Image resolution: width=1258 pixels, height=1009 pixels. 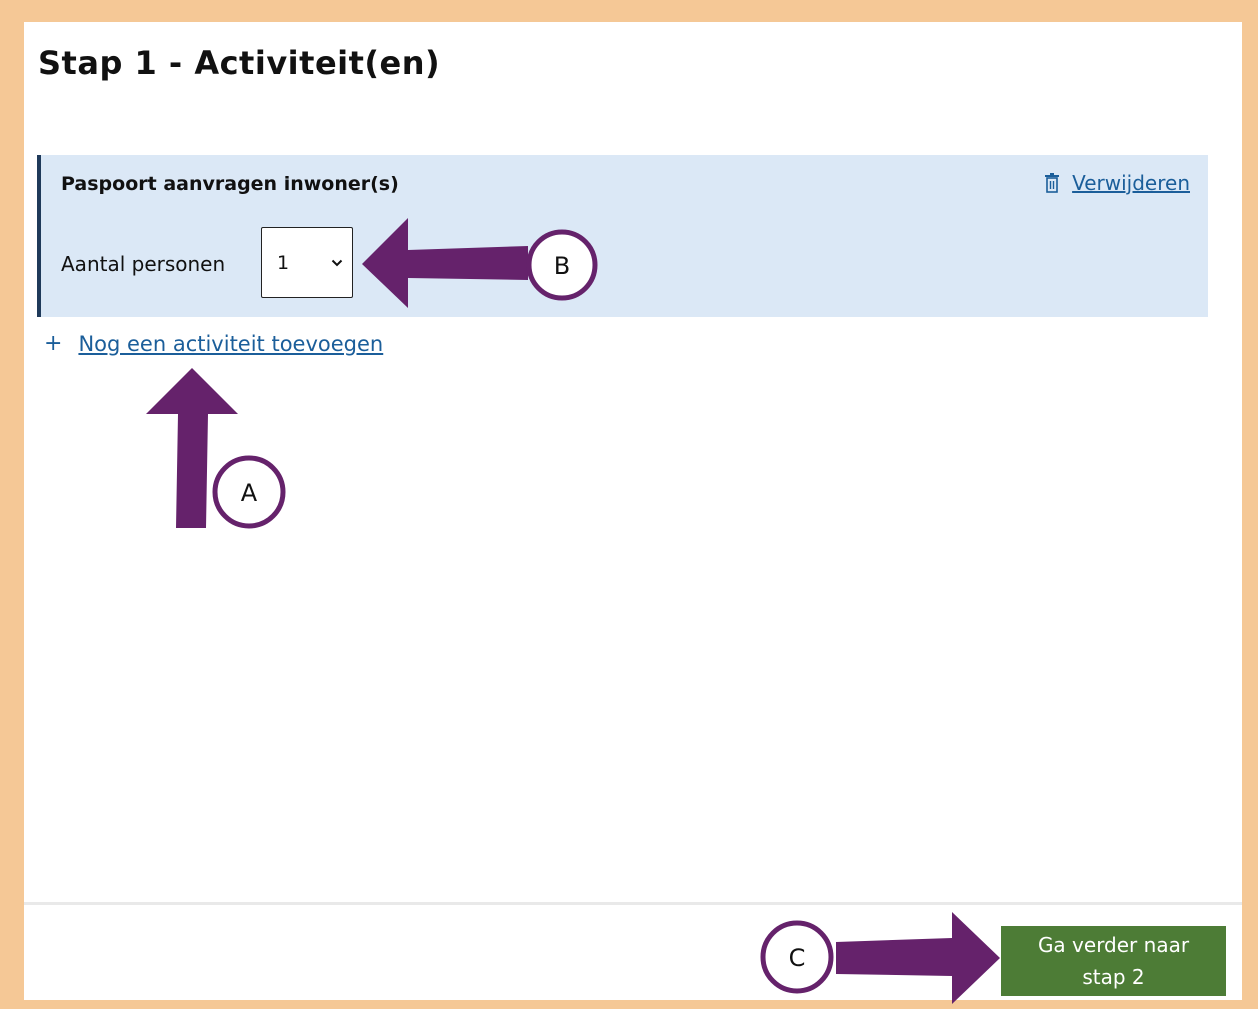 I want to click on next-step-button-line1: Ga verder naar, so click(x=1113, y=945).